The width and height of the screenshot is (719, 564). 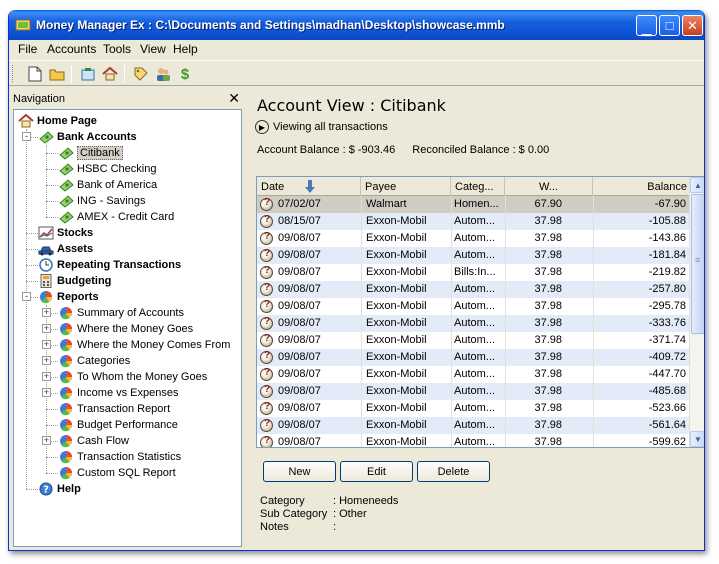 What do you see at coordinates (119, 457) in the screenshot?
I see `nav-item-transaction-statistics: Transaction Statistics` at bounding box center [119, 457].